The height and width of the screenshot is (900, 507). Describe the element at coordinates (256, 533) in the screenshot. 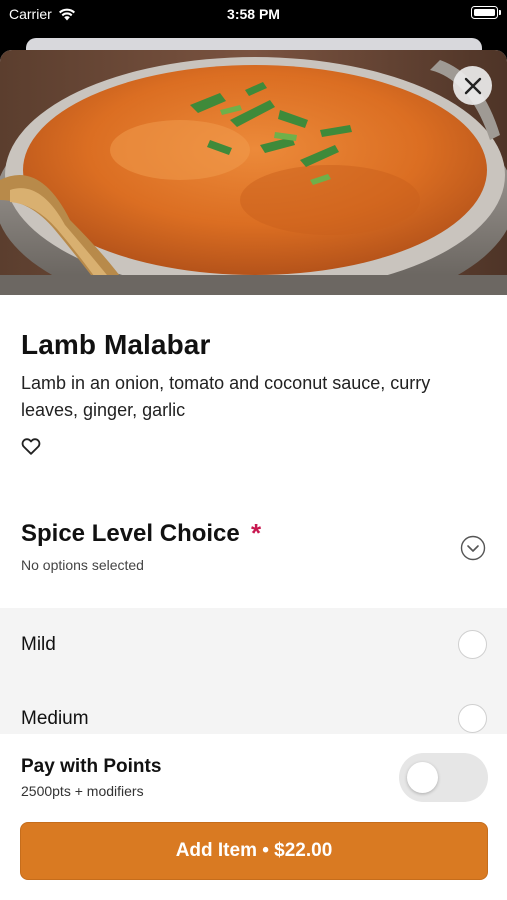

I see `required-indicator: *` at that location.